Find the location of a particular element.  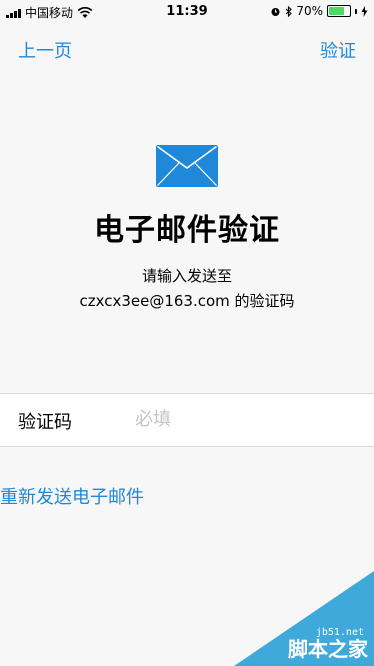

battery-fill is located at coordinates (337, 11).